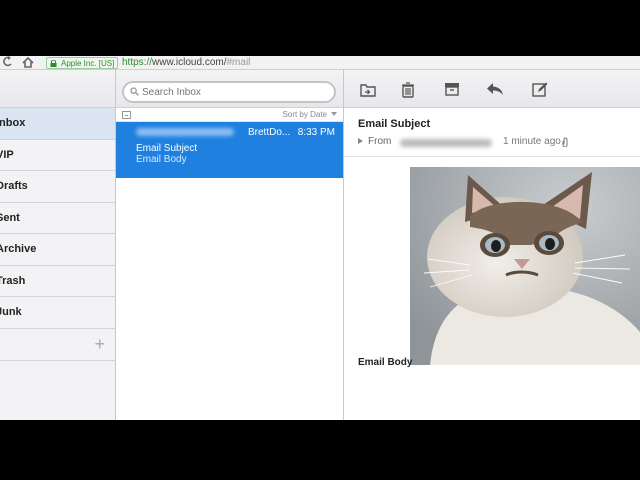 This screenshot has height=480, width=640. What do you see at coordinates (57, 281) in the screenshot?
I see `sidebar-item-trash: Trash` at bounding box center [57, 281].